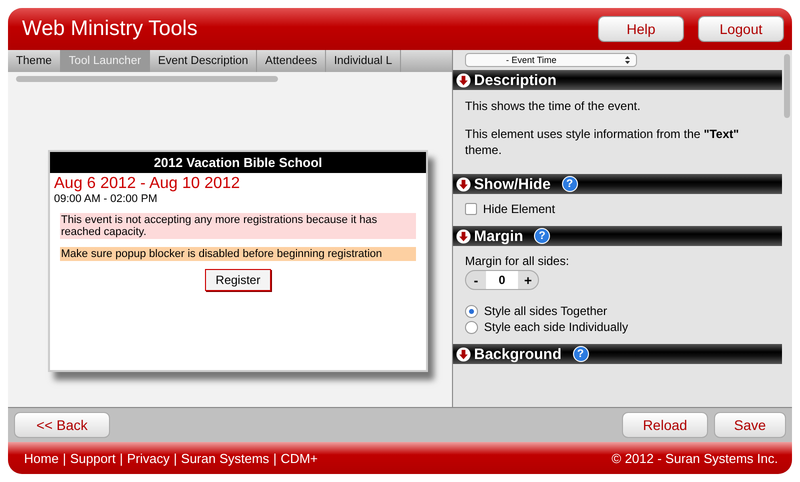  What do you see at coordinates (364, 61) in the screenshot?
I see `tab: Individual L` at bounding box center [364, 61].